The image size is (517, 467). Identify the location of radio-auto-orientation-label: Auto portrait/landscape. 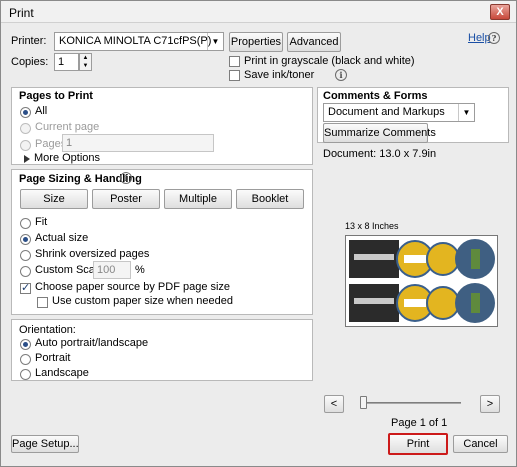
(92, 343).